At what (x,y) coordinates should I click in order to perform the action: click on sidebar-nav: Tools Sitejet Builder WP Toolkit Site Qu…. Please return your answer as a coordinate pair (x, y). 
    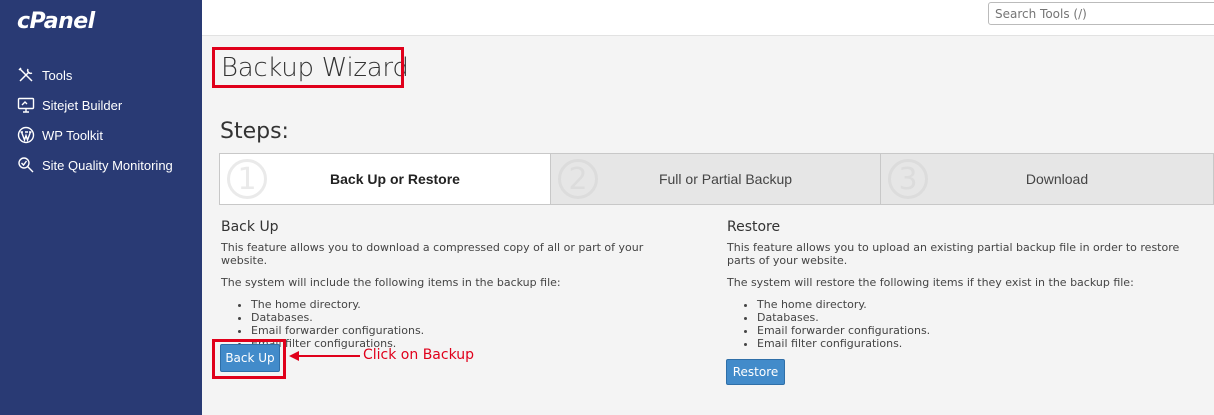
    Looking at the image, I should click on (101, 120).